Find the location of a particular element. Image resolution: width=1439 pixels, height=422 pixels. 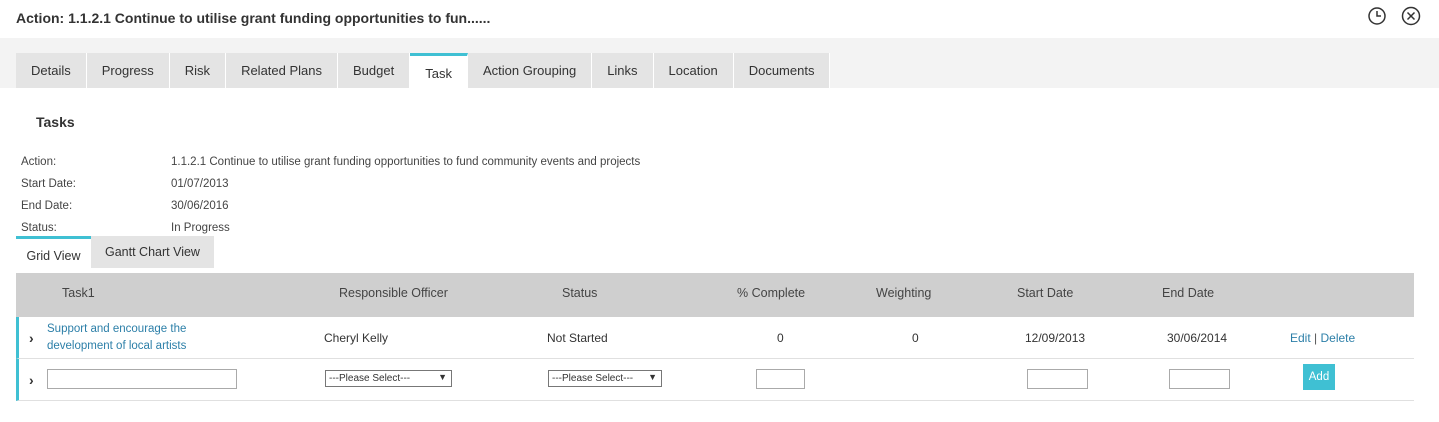

column-header-percent-complete: % Complete is located at coordinates (771, 293).